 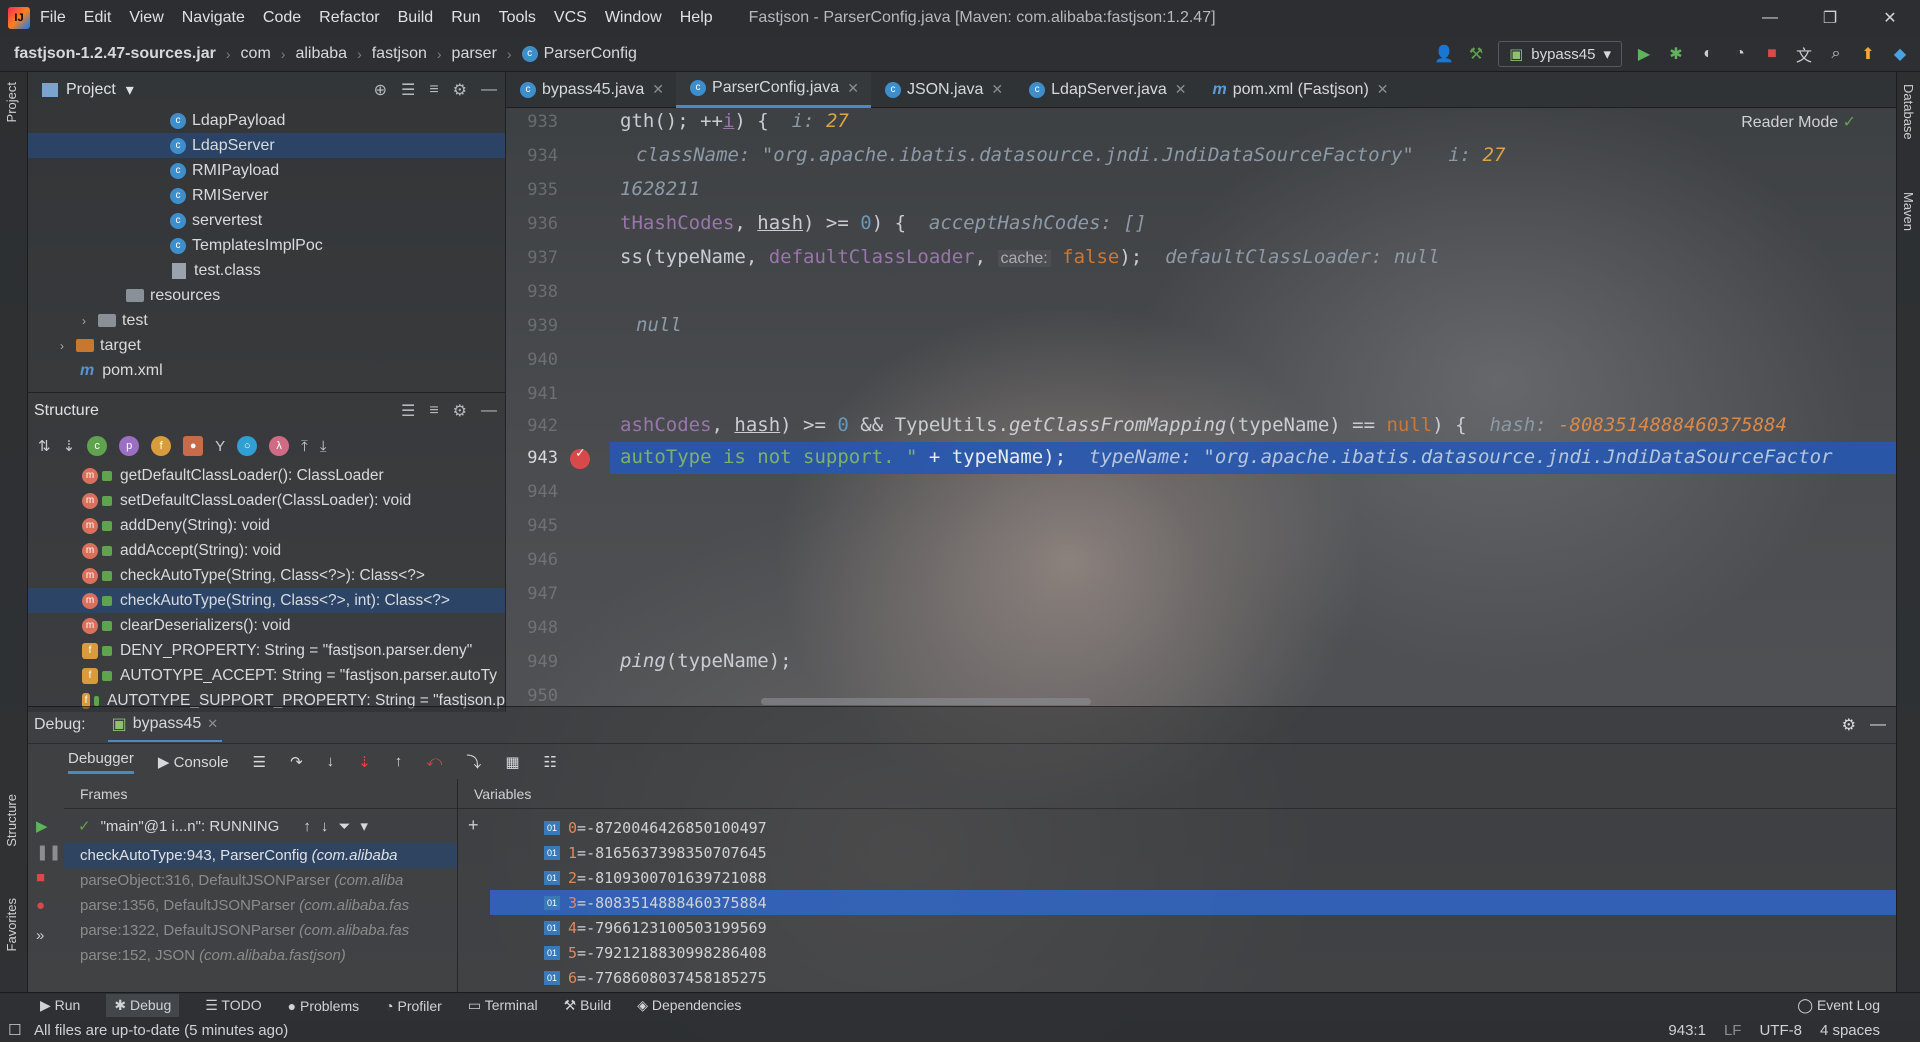 I want to click on sort-visibility-icon: ⇅, so click(x=44, y=446).